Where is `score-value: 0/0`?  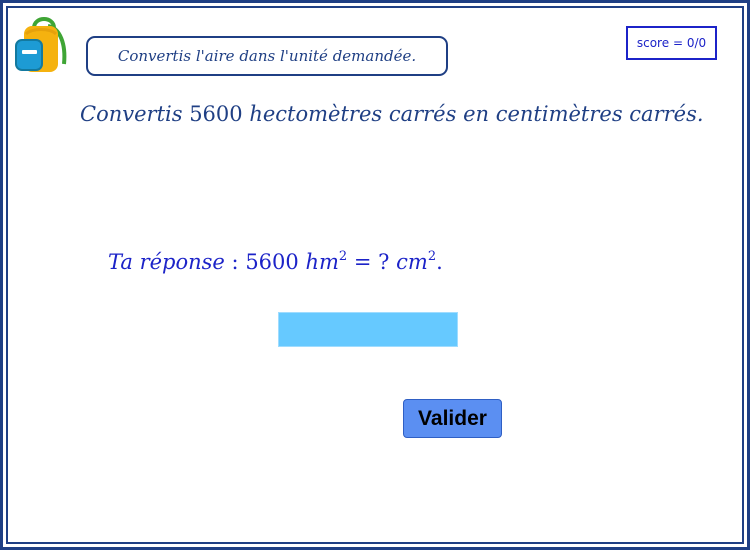 score-value: 0/0 is located at coordinates (696, 43).